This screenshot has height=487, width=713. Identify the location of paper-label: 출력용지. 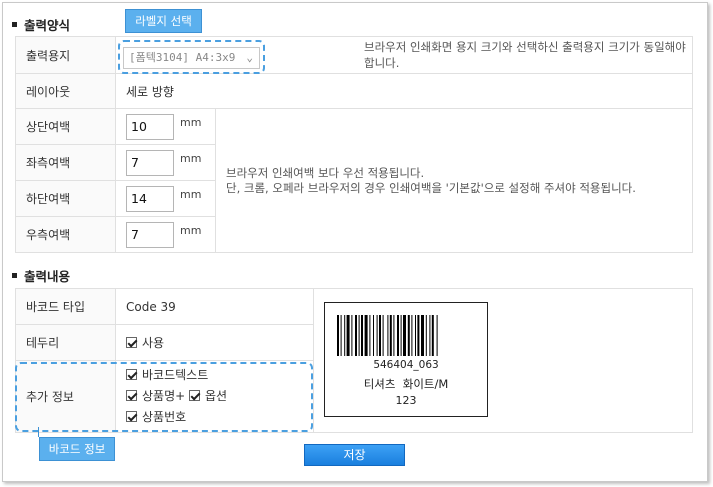
(65, 55).